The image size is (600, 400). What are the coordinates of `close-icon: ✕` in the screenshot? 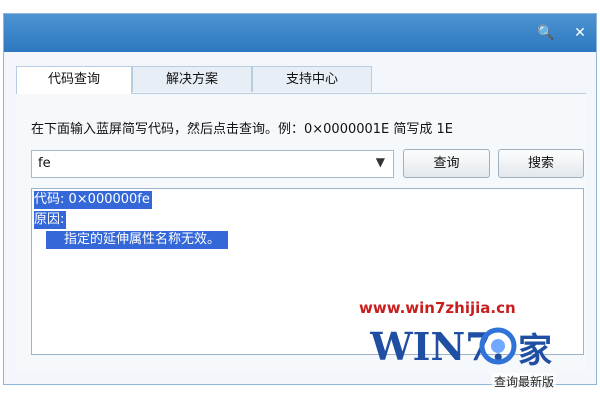 It's located at (580, 33).